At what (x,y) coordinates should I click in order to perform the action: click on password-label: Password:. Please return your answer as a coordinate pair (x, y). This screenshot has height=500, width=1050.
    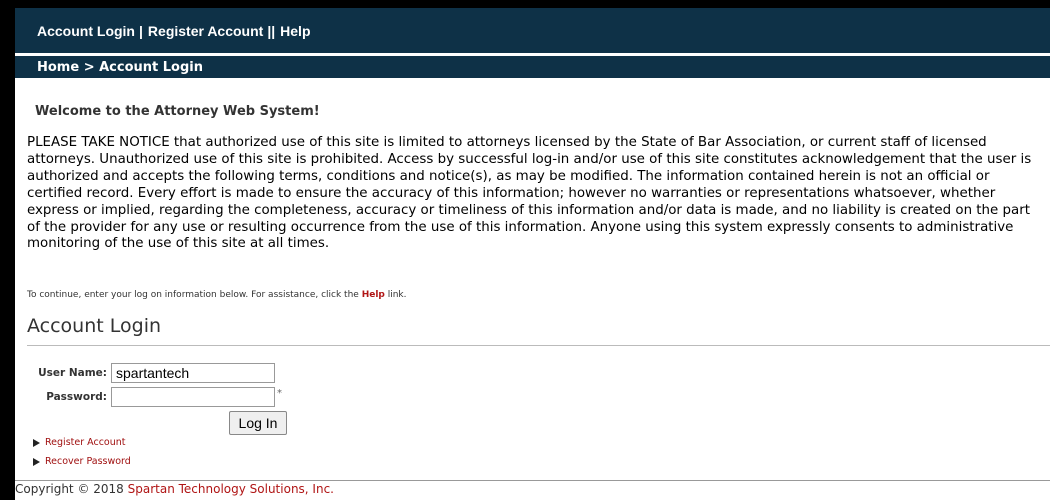
    Looking at the image, I should click on (76, 397).